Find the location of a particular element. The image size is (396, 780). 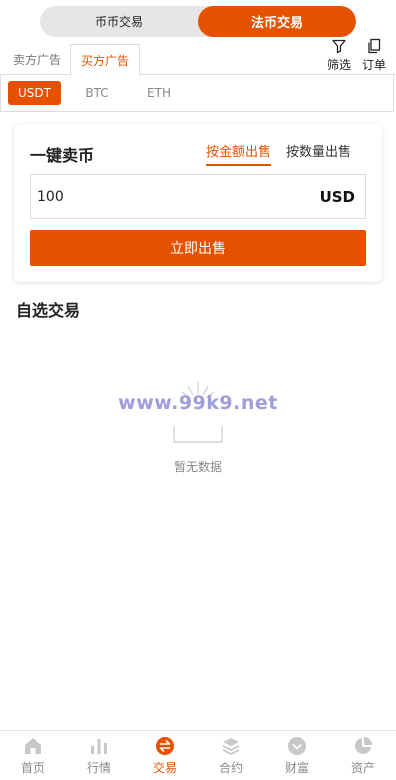

nav-assets: 资产 is located at coordinates (363, 755).